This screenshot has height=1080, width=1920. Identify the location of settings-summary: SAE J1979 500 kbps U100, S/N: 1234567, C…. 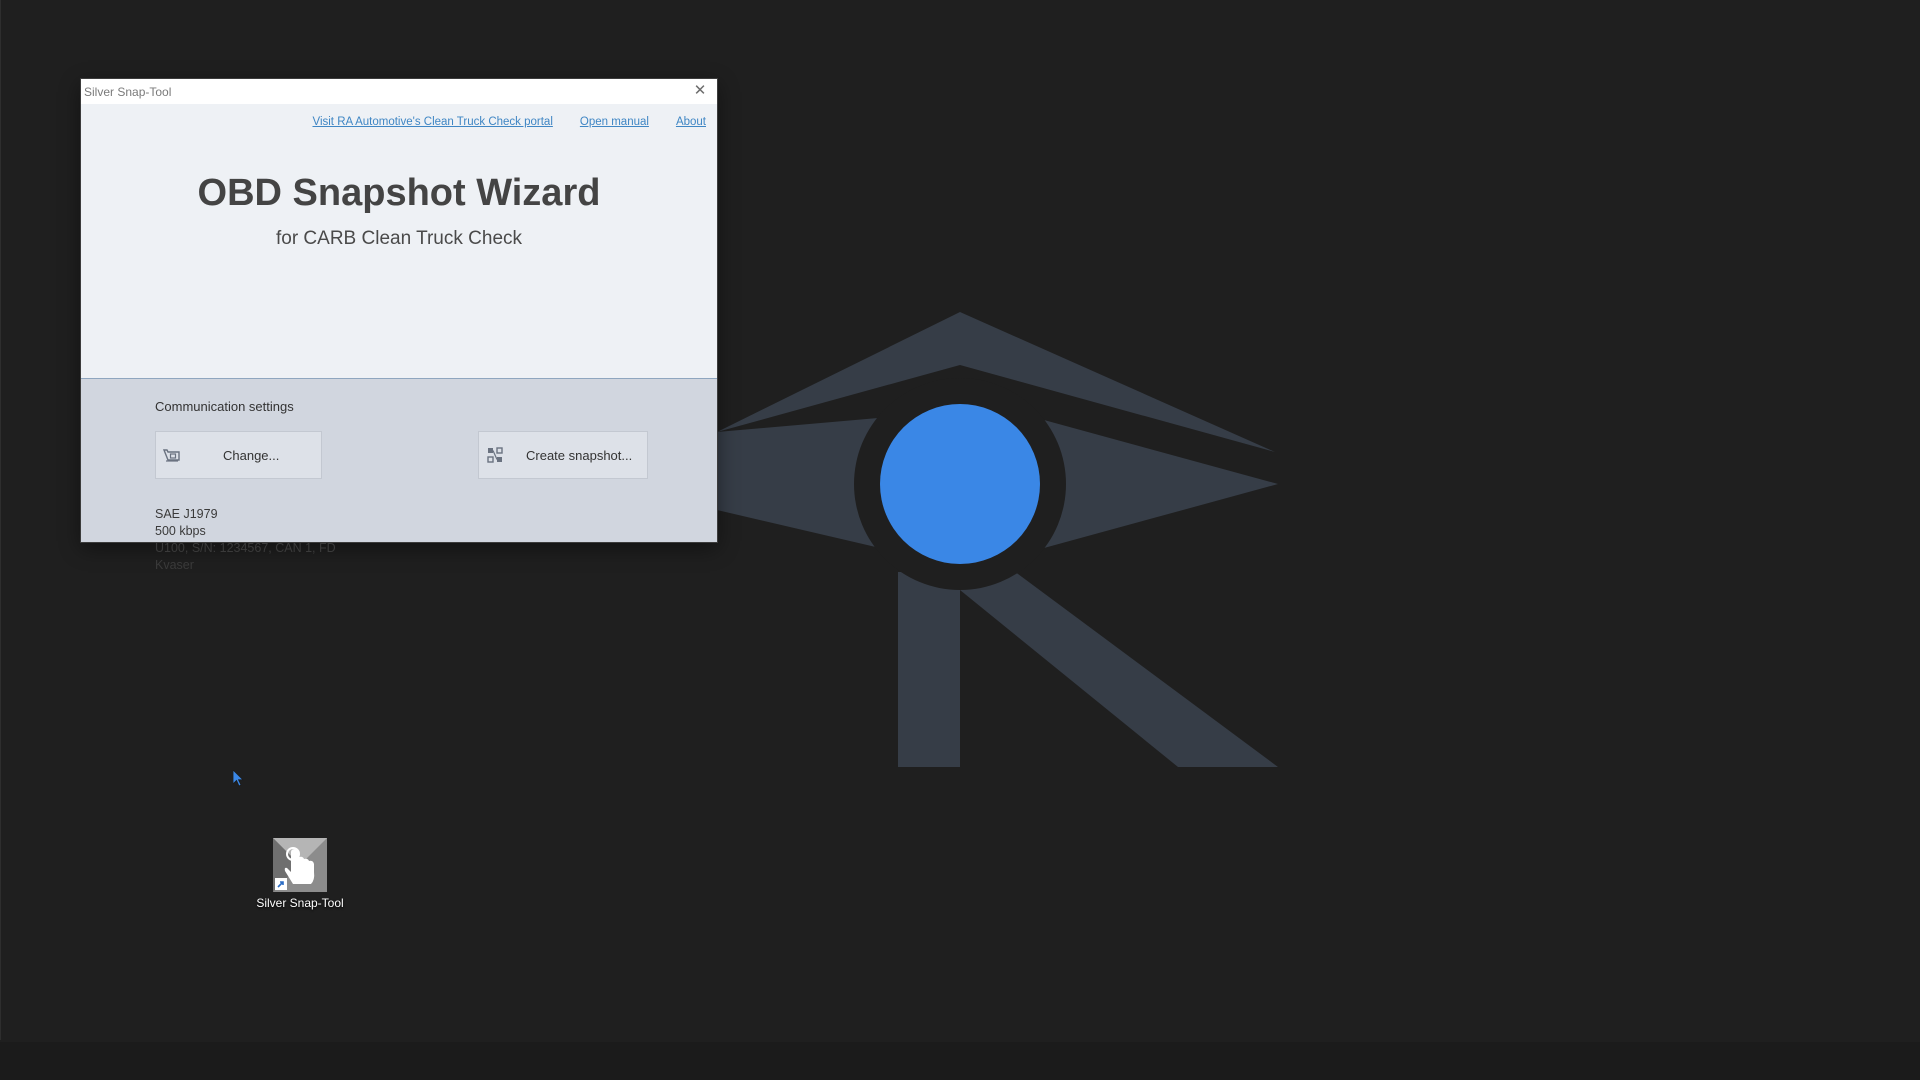
(245, 540).